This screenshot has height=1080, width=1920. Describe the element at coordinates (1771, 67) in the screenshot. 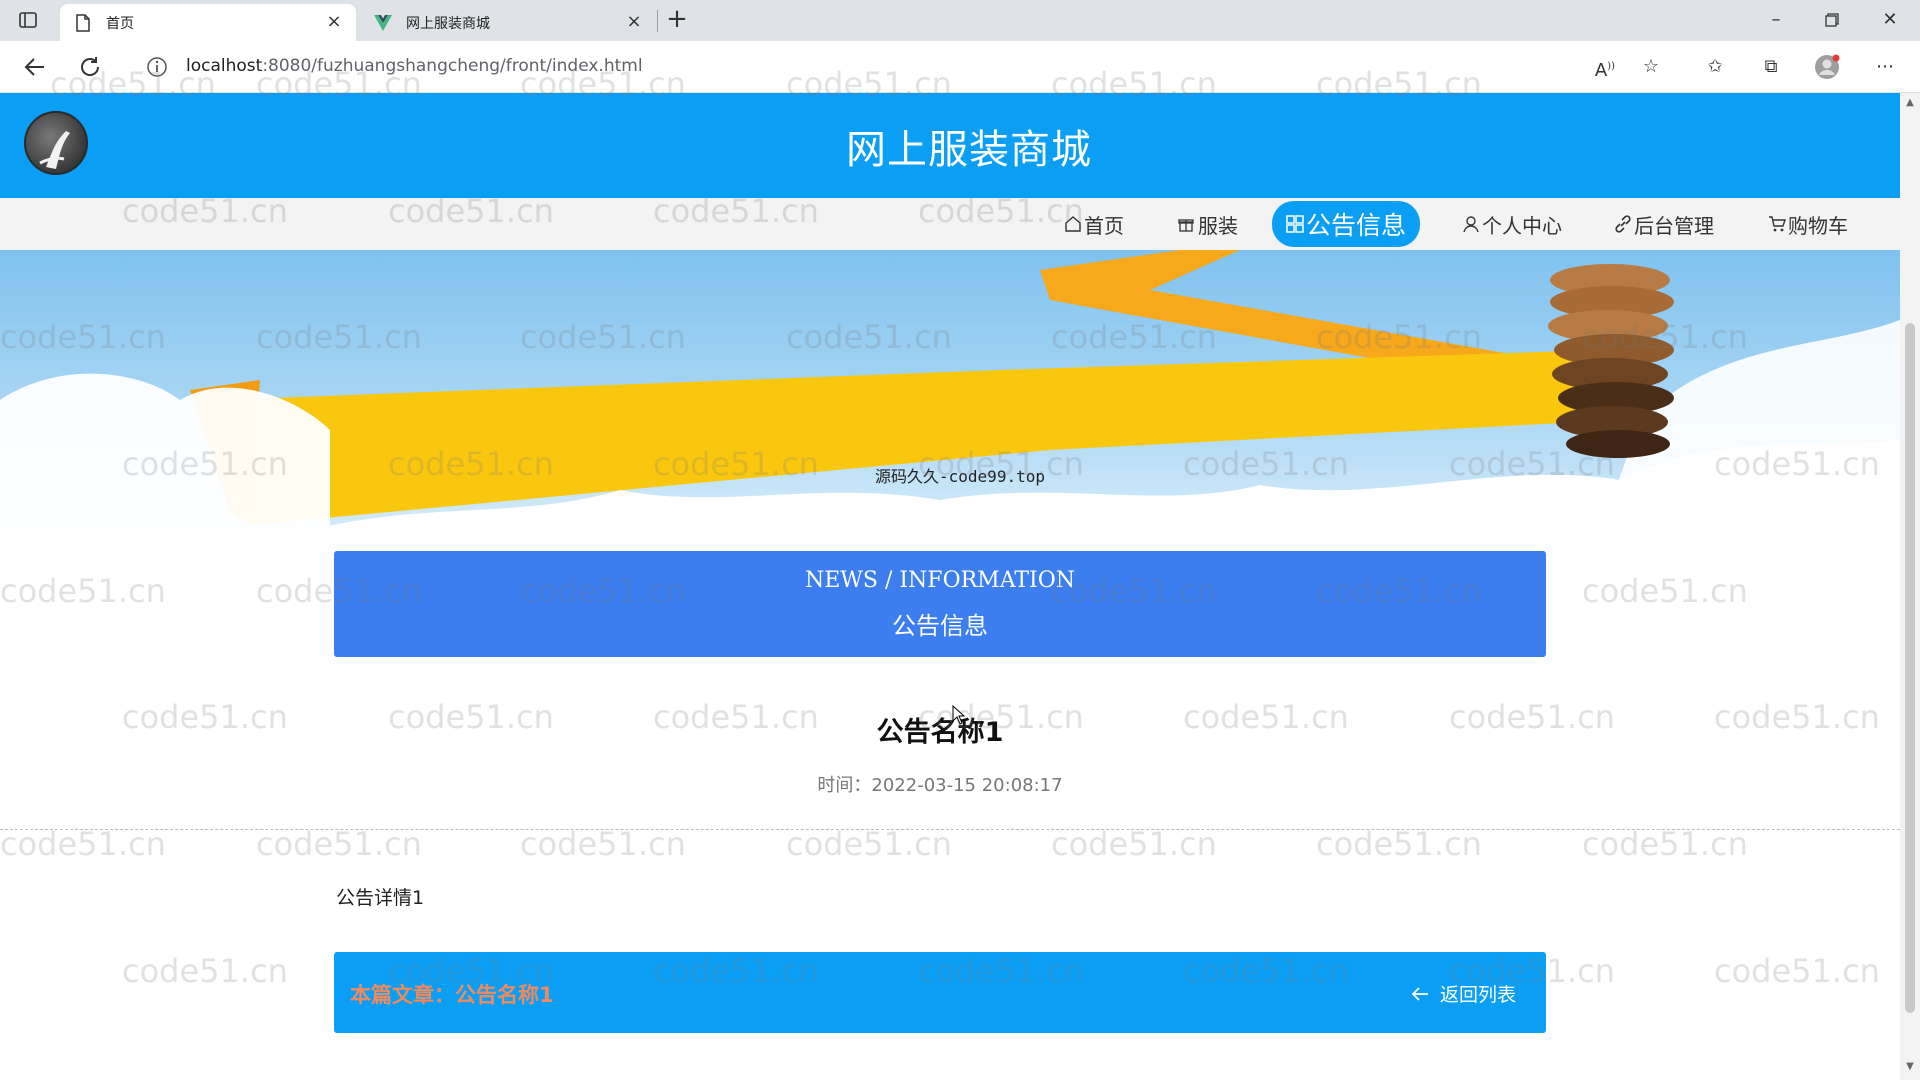

I see `collections-icon: ⧉` at that location.